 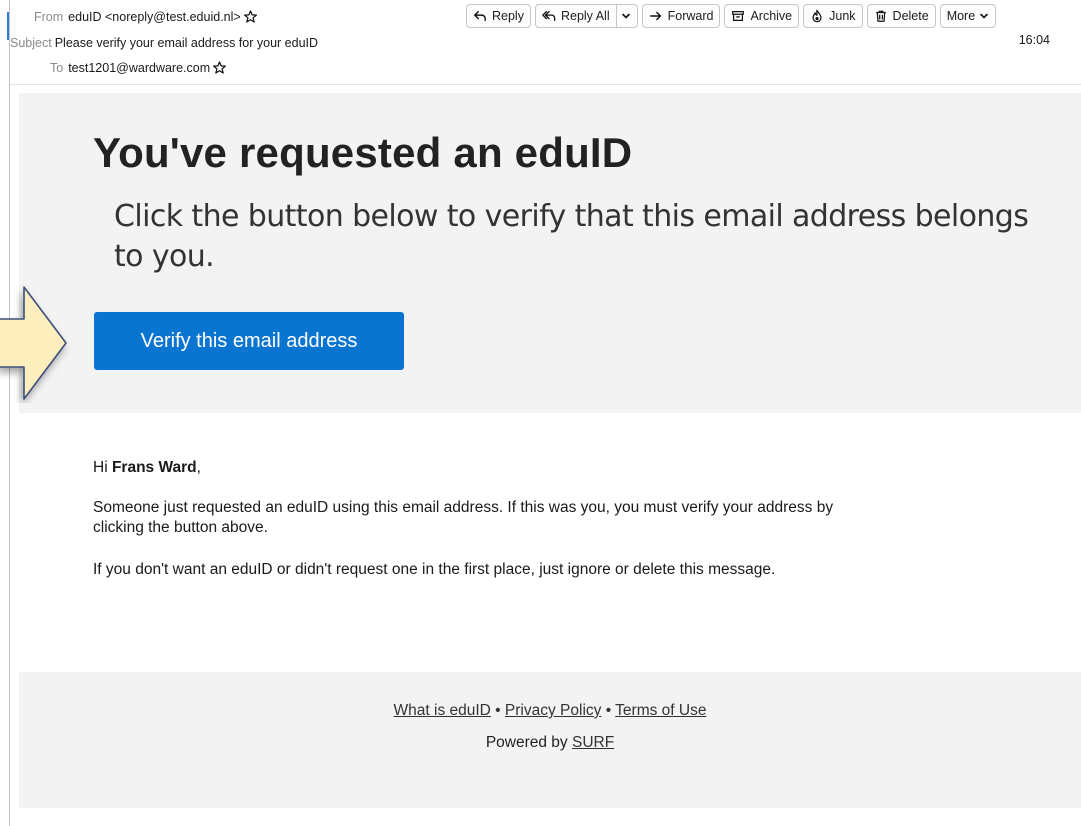 I want to click on verify-email-button: Verify this email address, so click(x=249, y=341).